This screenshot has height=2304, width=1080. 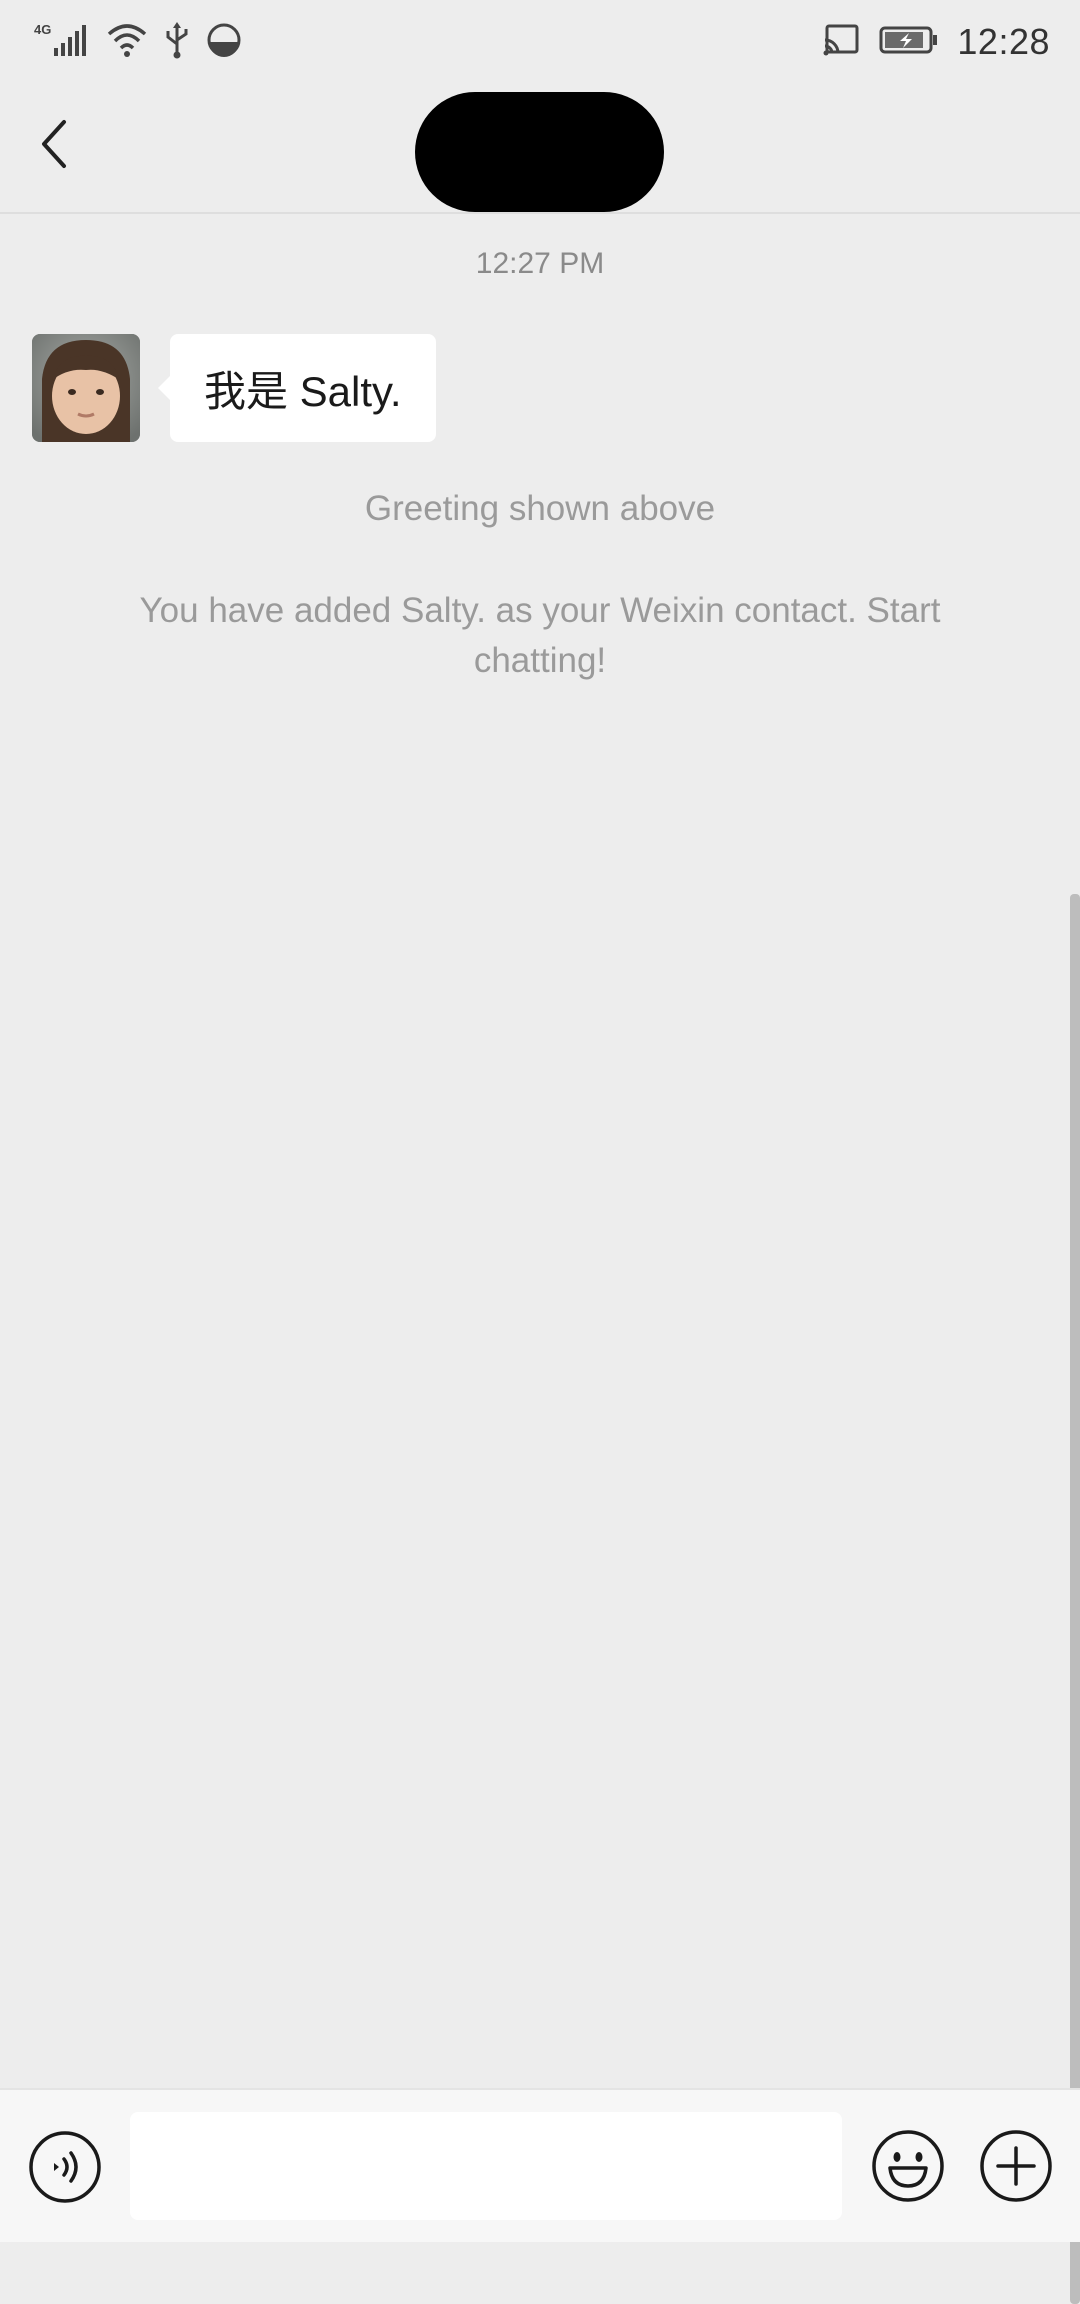 I want to click on back-button, so click(x=54, y=144).